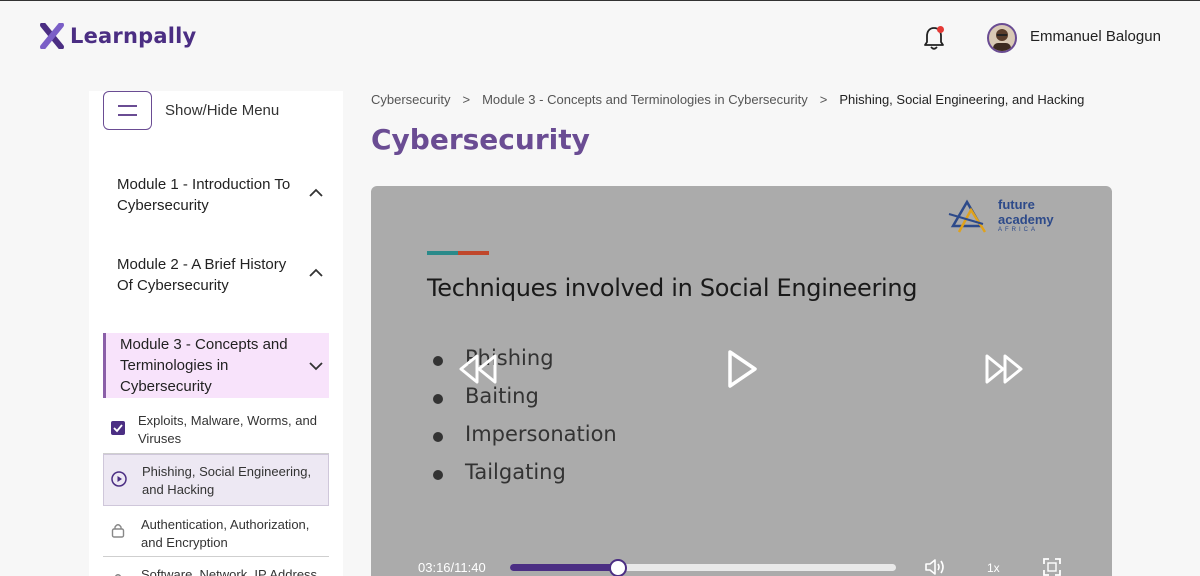 The width and height of the screenshot is (1200, 576). Describe the element at coordinates (410, 99) in the screenshot. I see `breadcrumb-item-course: Cybersecurity` at that location.